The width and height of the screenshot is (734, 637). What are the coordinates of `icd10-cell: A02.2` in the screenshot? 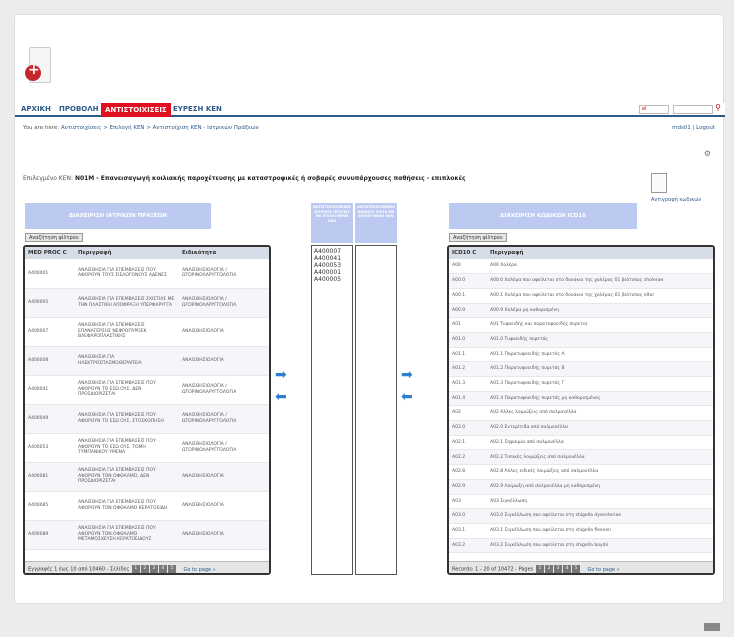 It's located at (468, 457).